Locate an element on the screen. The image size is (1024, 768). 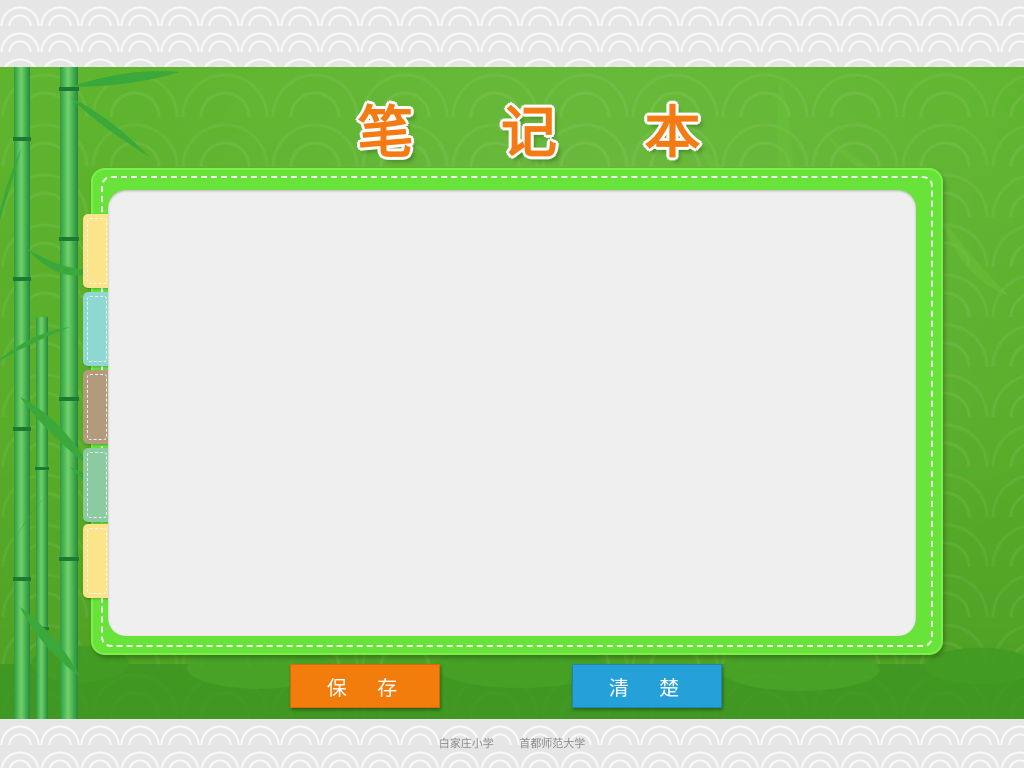
top-cloud-band is located at coordinates (512, 33).